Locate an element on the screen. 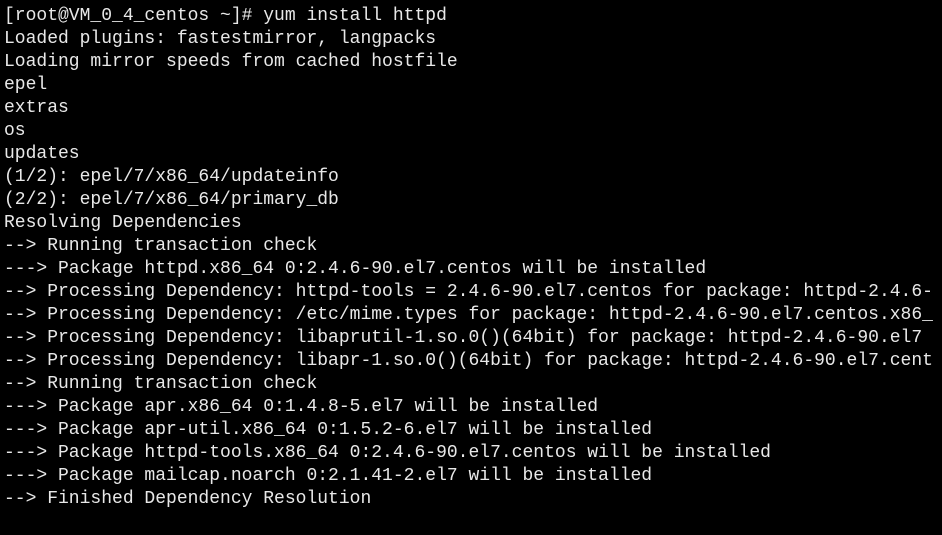  terminal-line: os is located at coordinates (15, 131).